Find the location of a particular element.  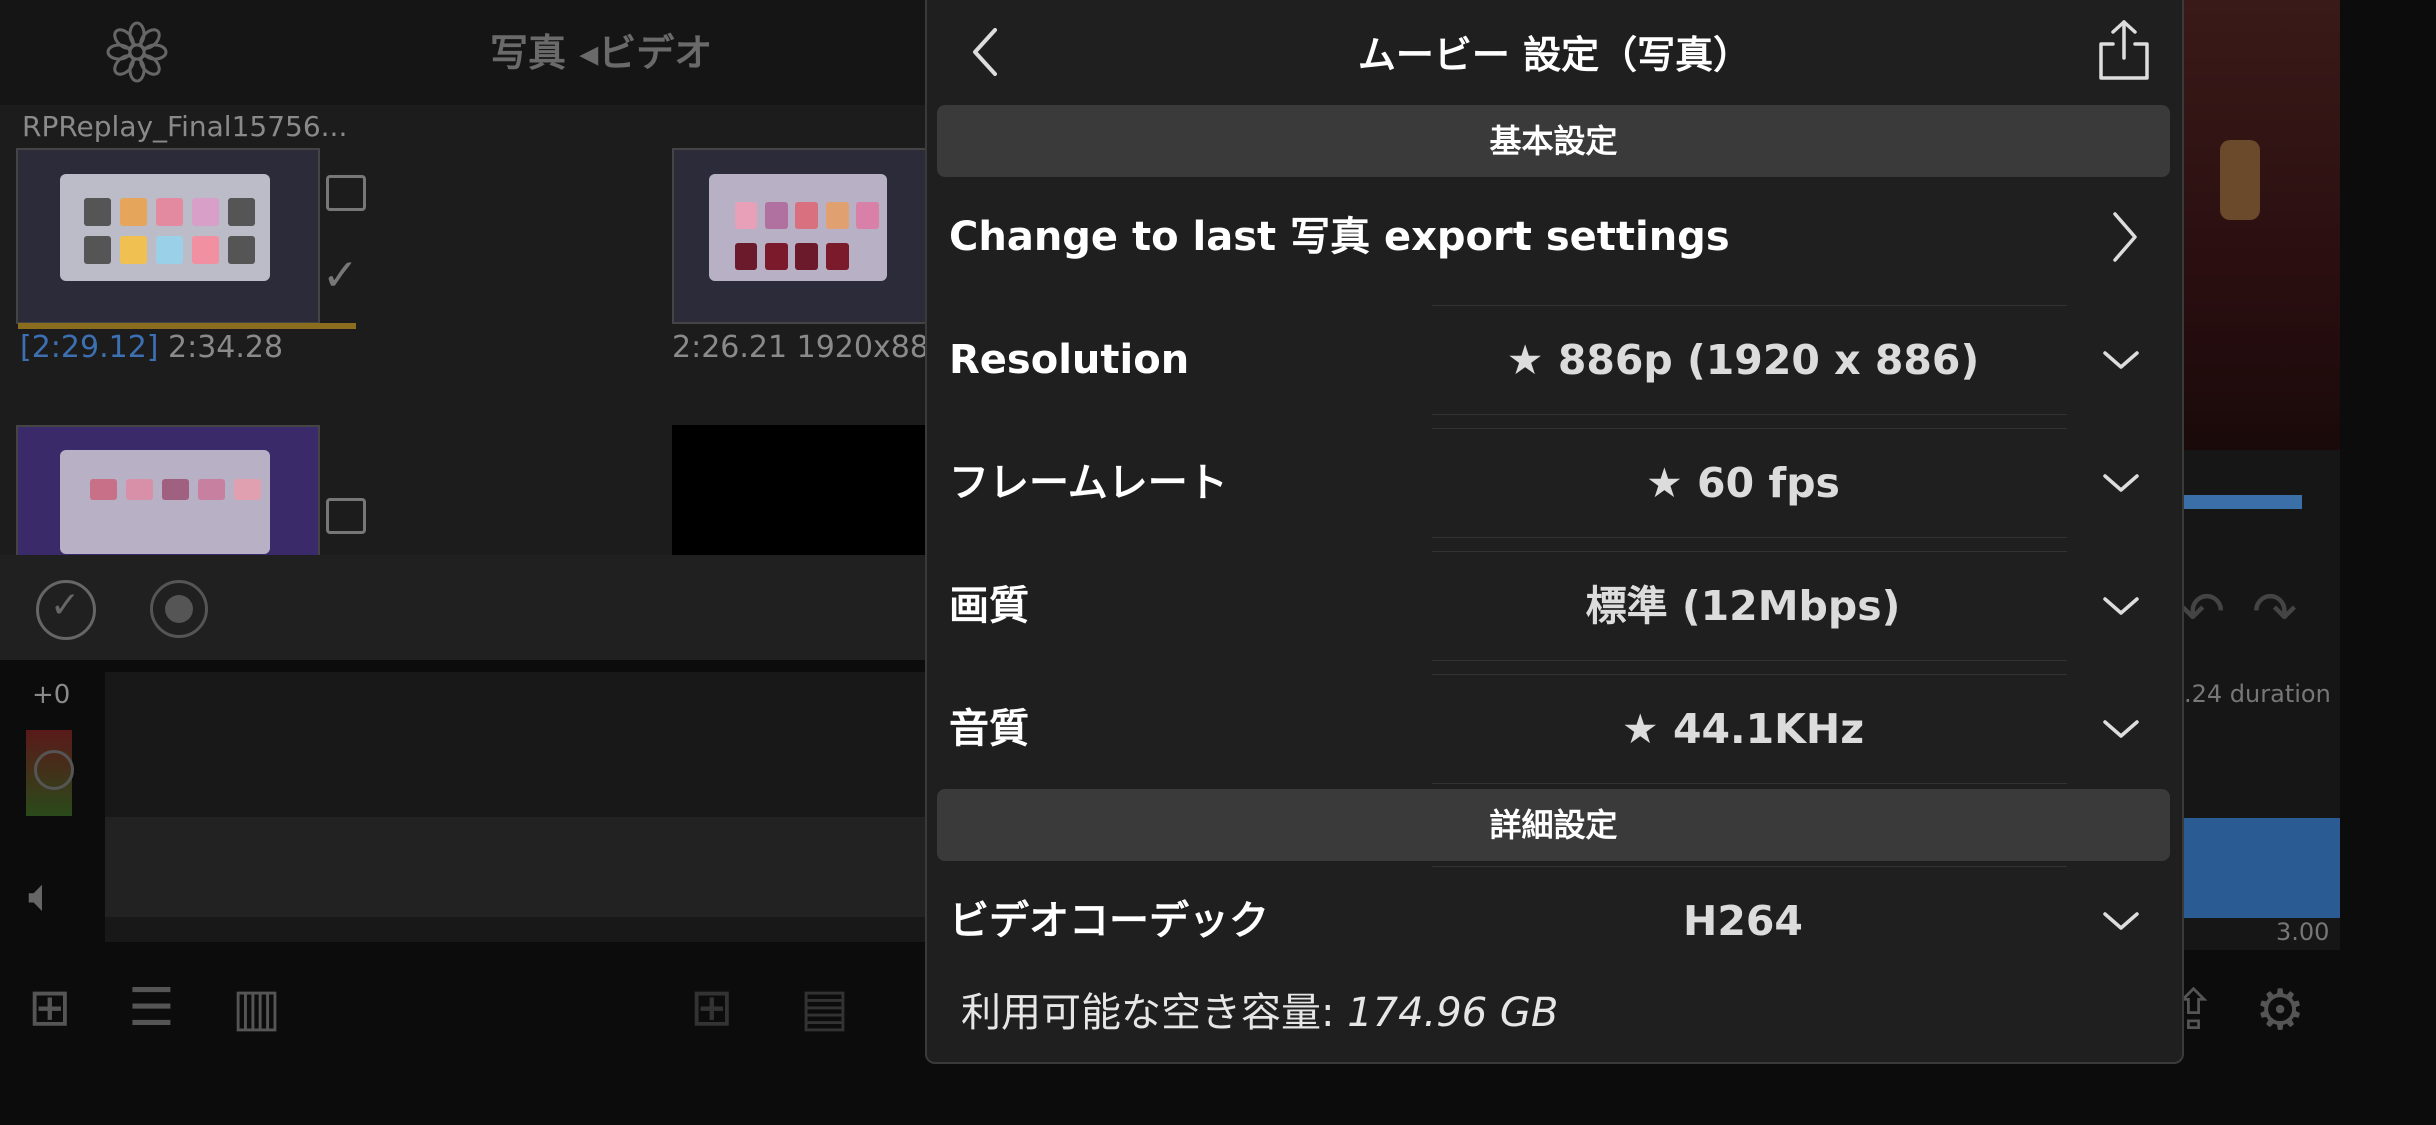

clip-thumbnail-empty is located at coordinates (798, 490).